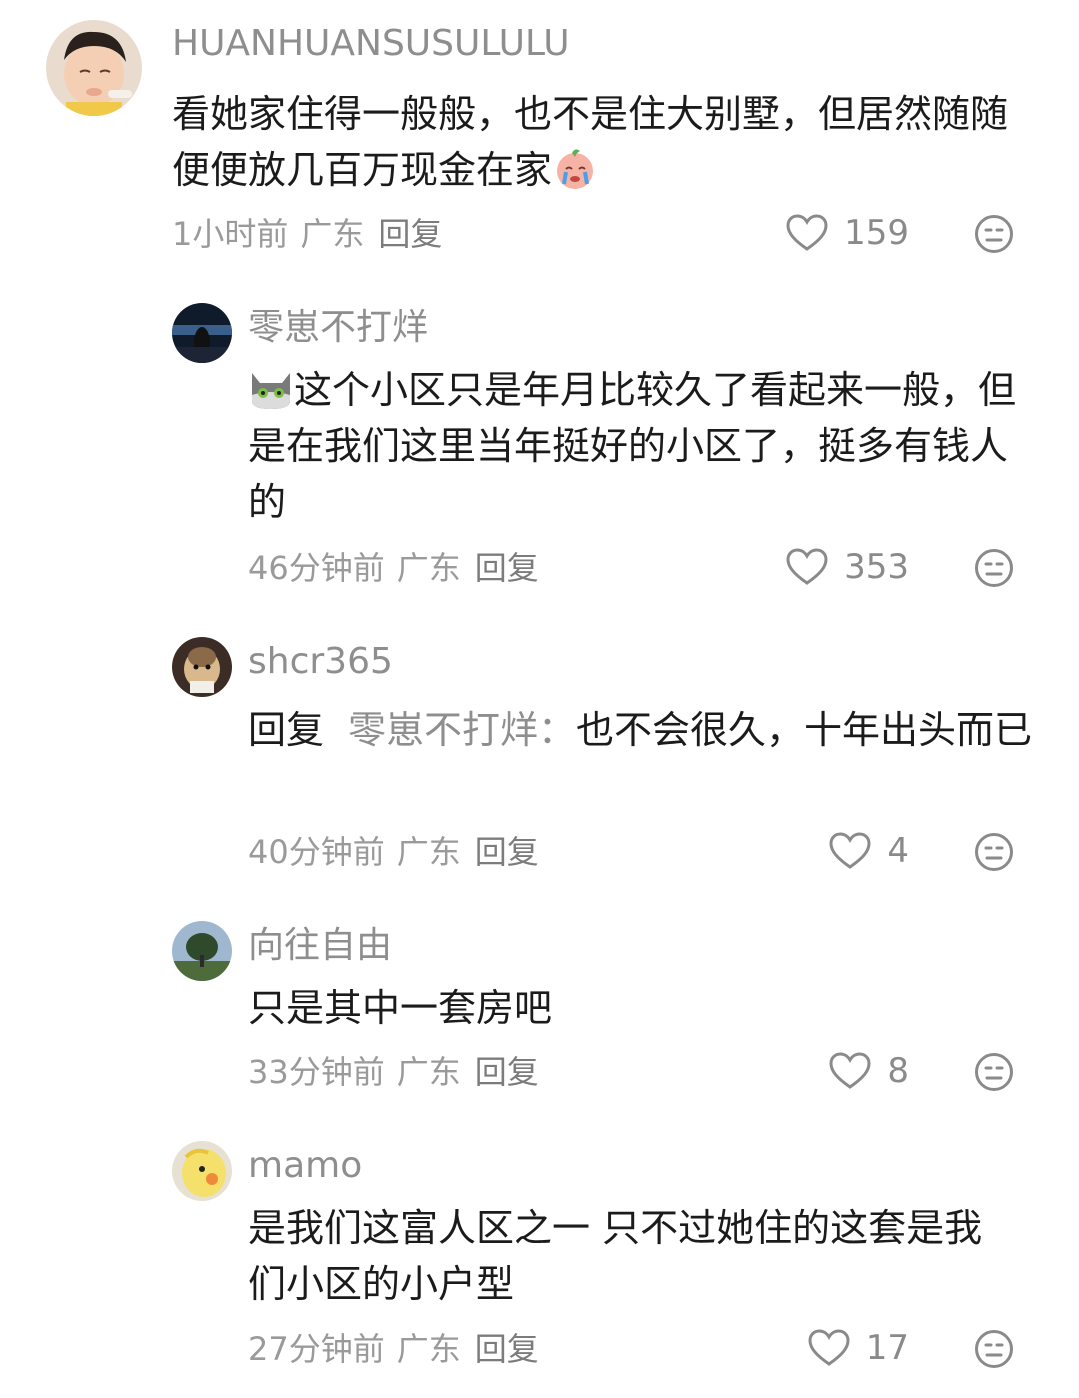  What do you see at coordinates (230, 234) in the screenshot?
I see `comment-time: 1小时前` at bounding box center [230, 234].